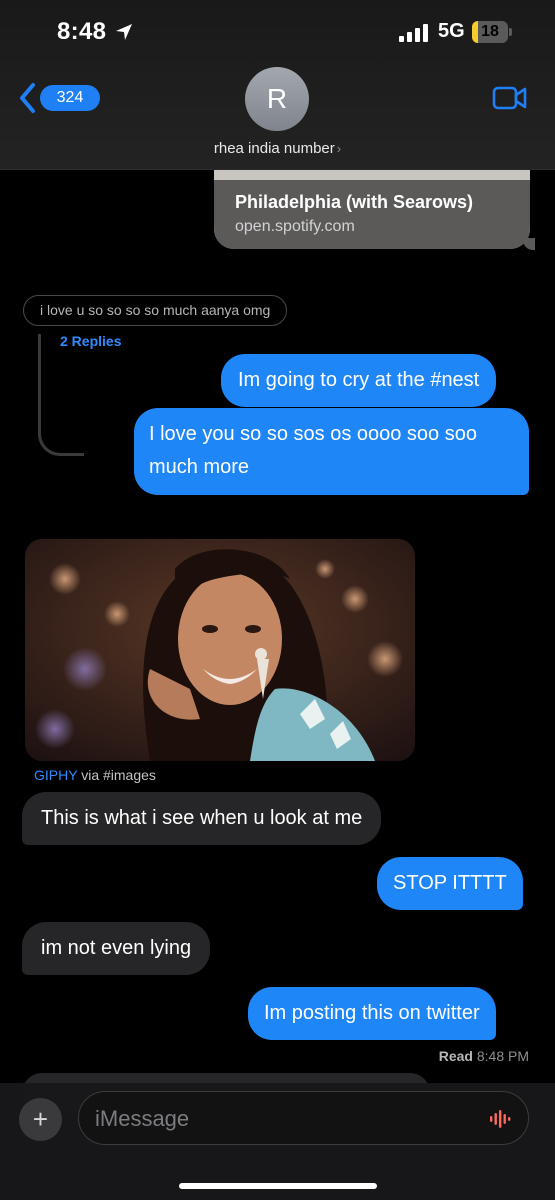 The image size is (555, 1200). Describe the element at coordinates (118, 775) in the screenshot. I see `giphy-via: via #images` at that location.